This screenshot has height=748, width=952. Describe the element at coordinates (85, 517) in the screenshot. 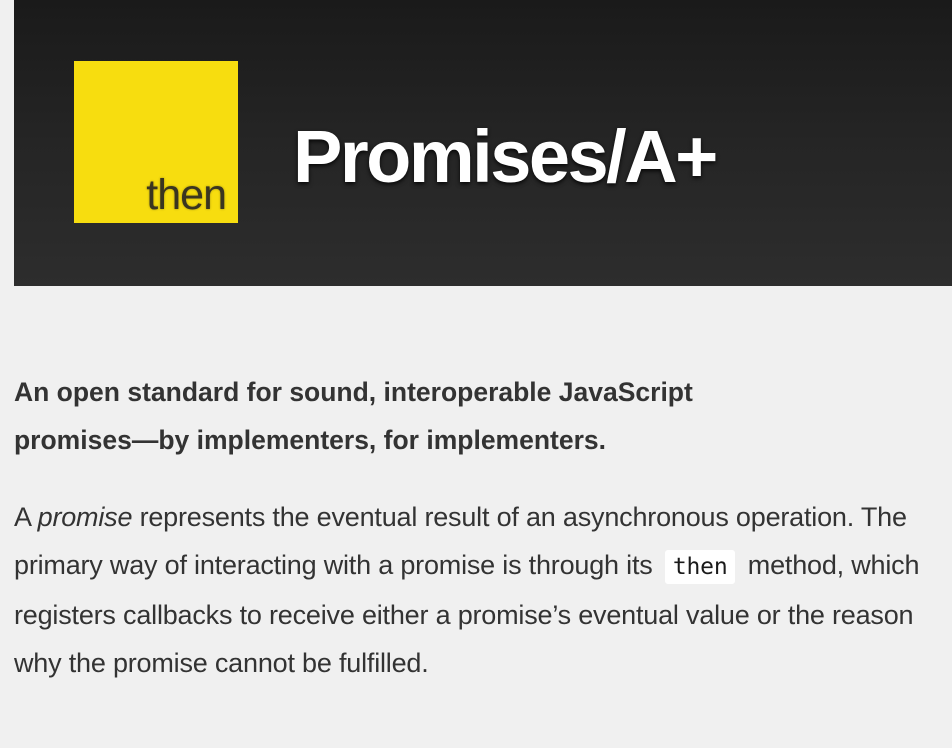

I see `promise-term: promise` at that location.